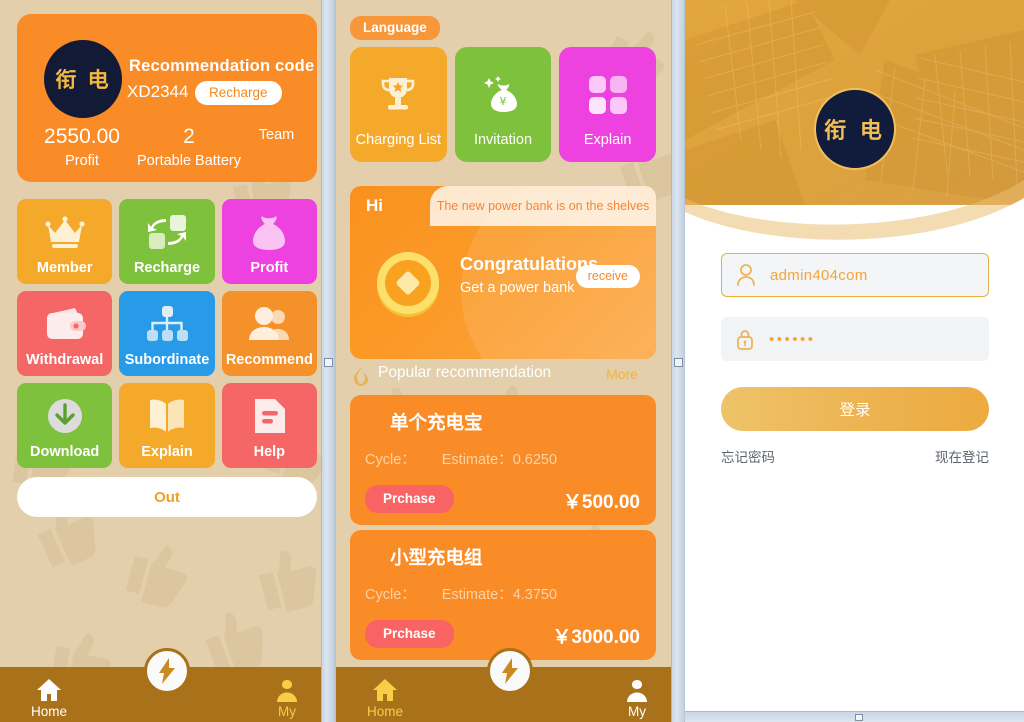 Image resolution: width=1024 pixels, height=722 pixels. I want to click on download-icon, so click(64, 416).